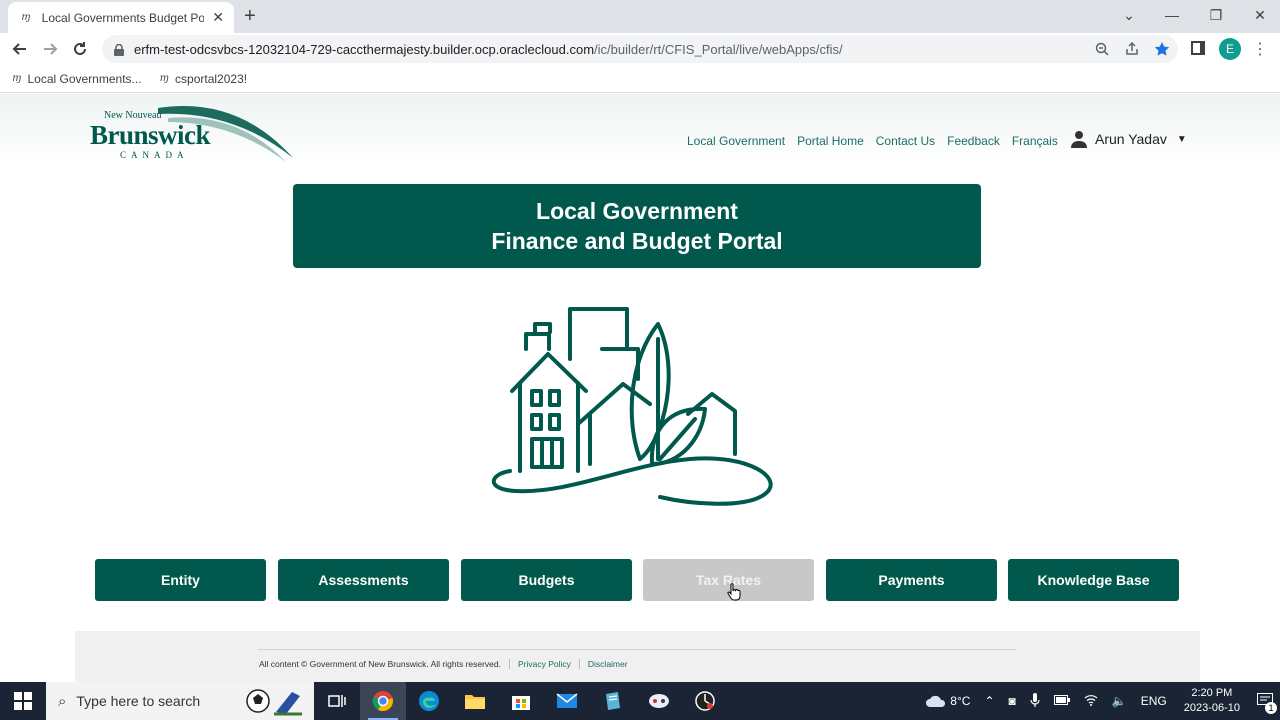  I want to click on clock-time: 2:20 PM, so click(1212, 693).